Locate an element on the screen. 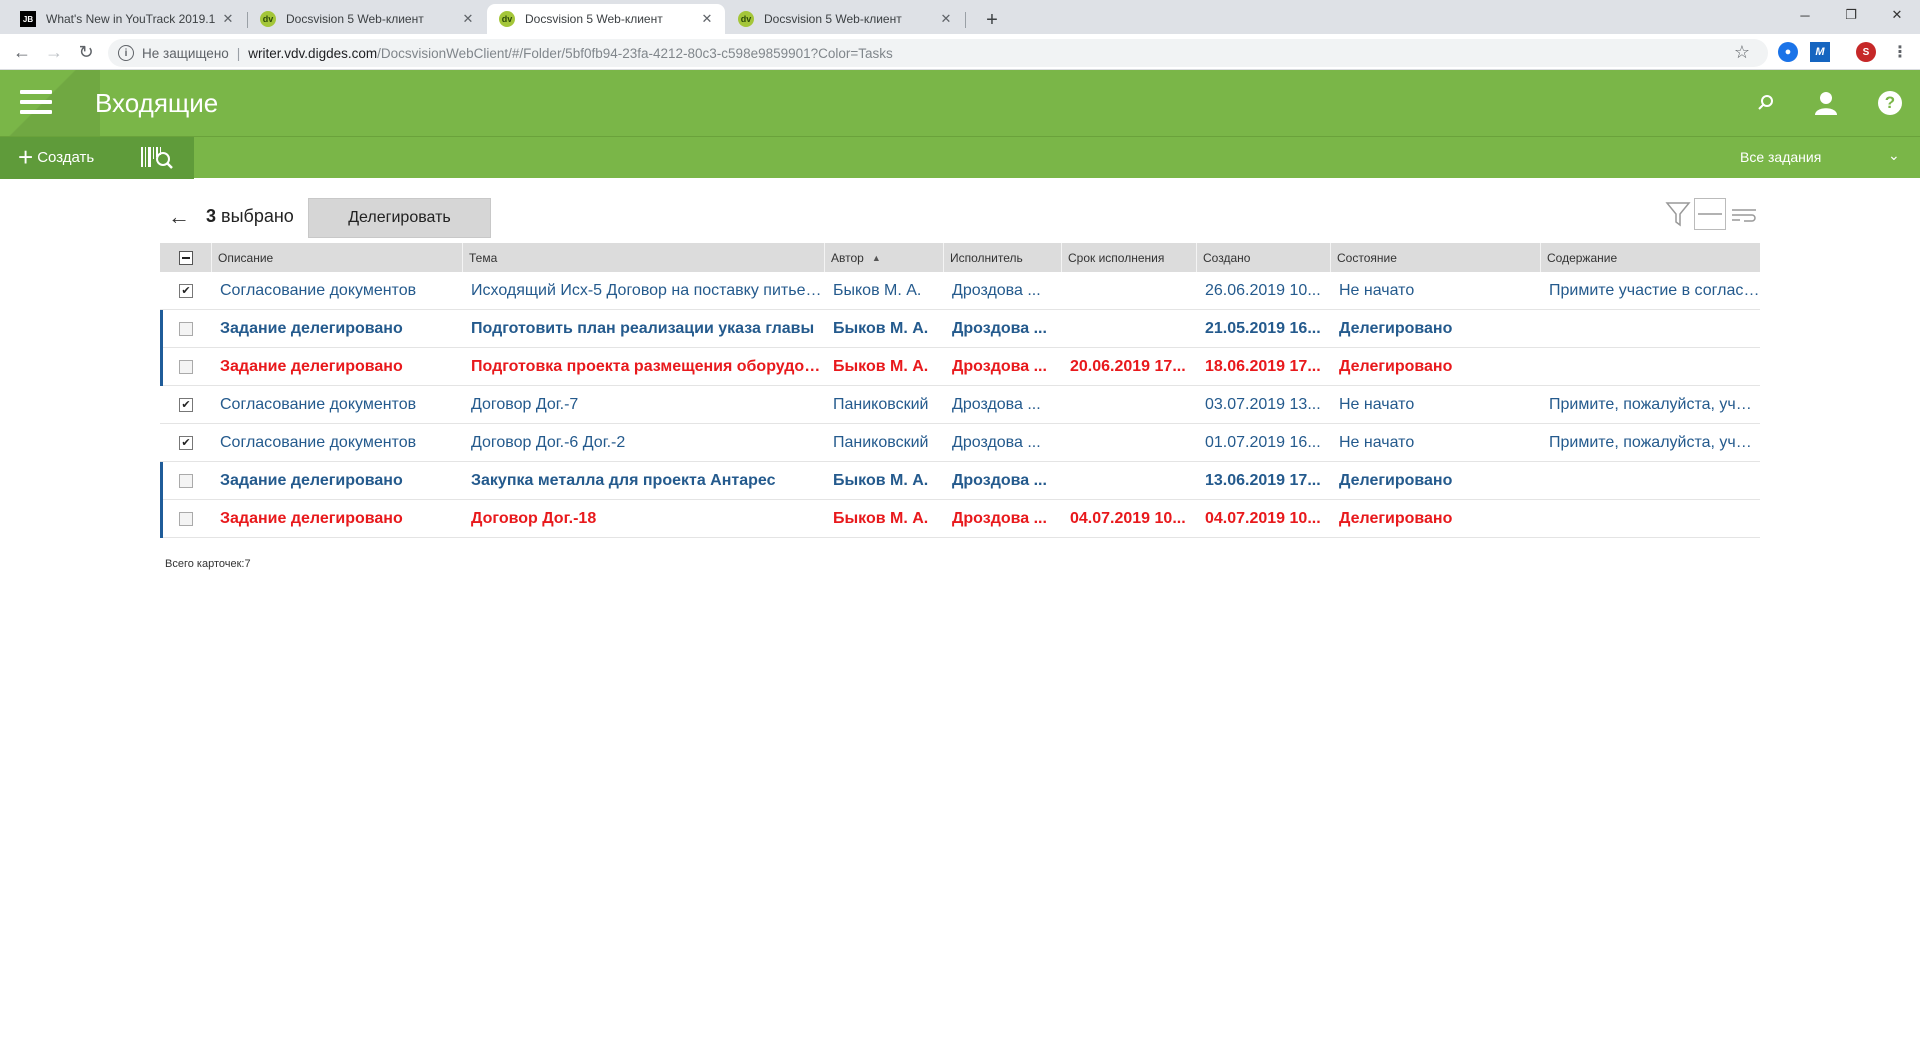  forward-icon: → is located at coordinates (54, 52).